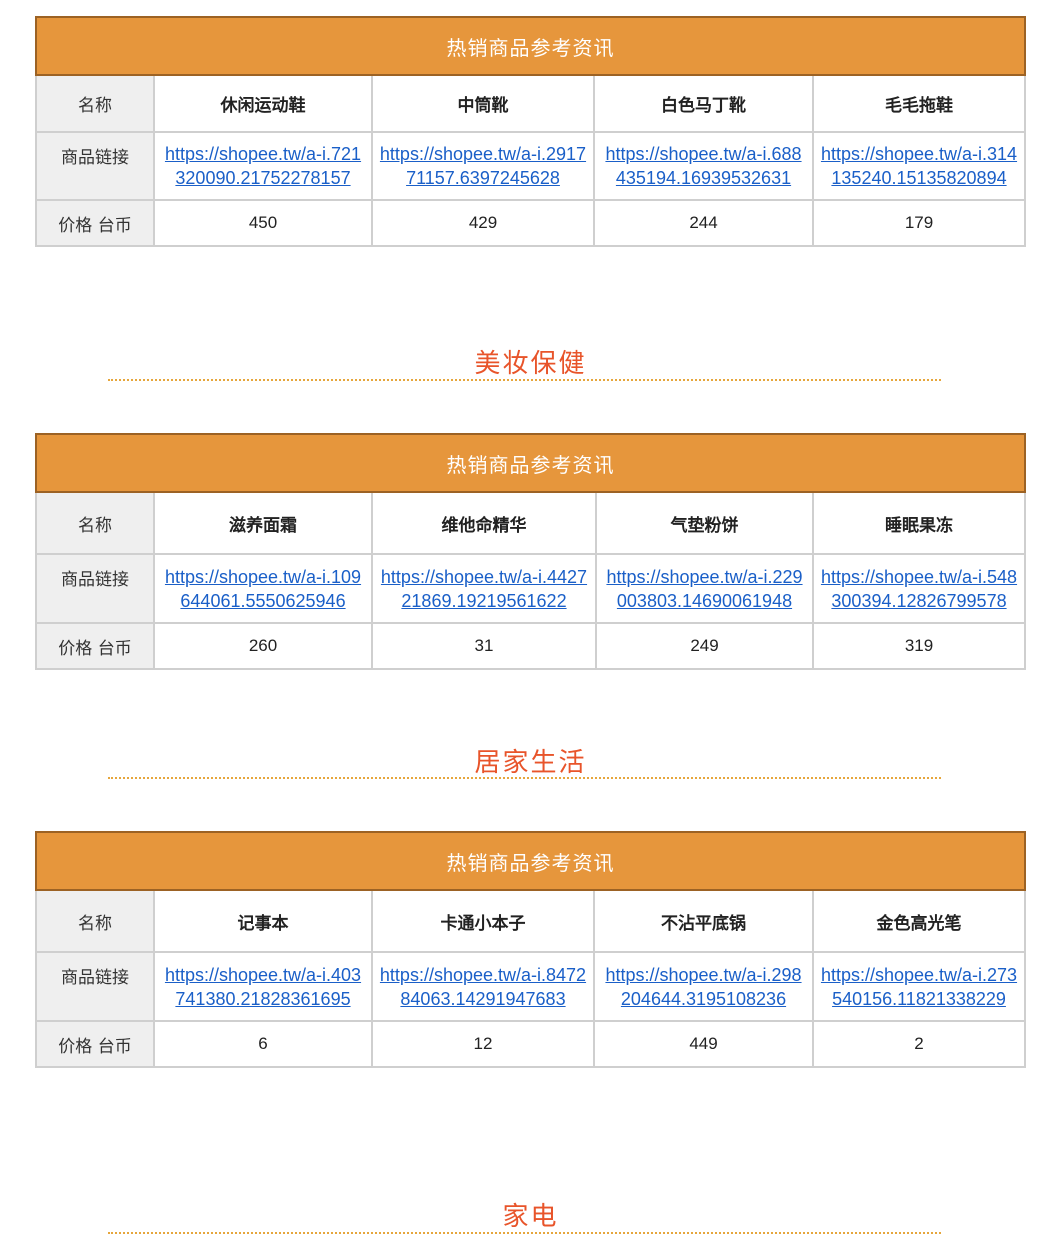  Describe the element at coordinates (703, 1044) in the screenshot. I see `product-price: 449` at that location.